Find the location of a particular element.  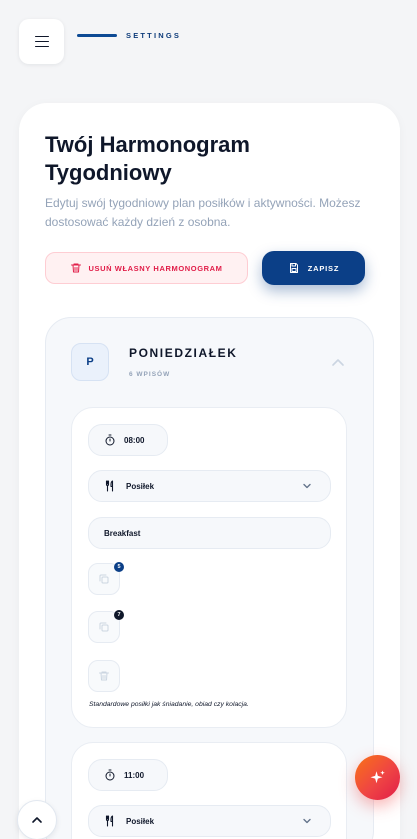

section-tag: SETTINGS is located at coordinates (129, 35).